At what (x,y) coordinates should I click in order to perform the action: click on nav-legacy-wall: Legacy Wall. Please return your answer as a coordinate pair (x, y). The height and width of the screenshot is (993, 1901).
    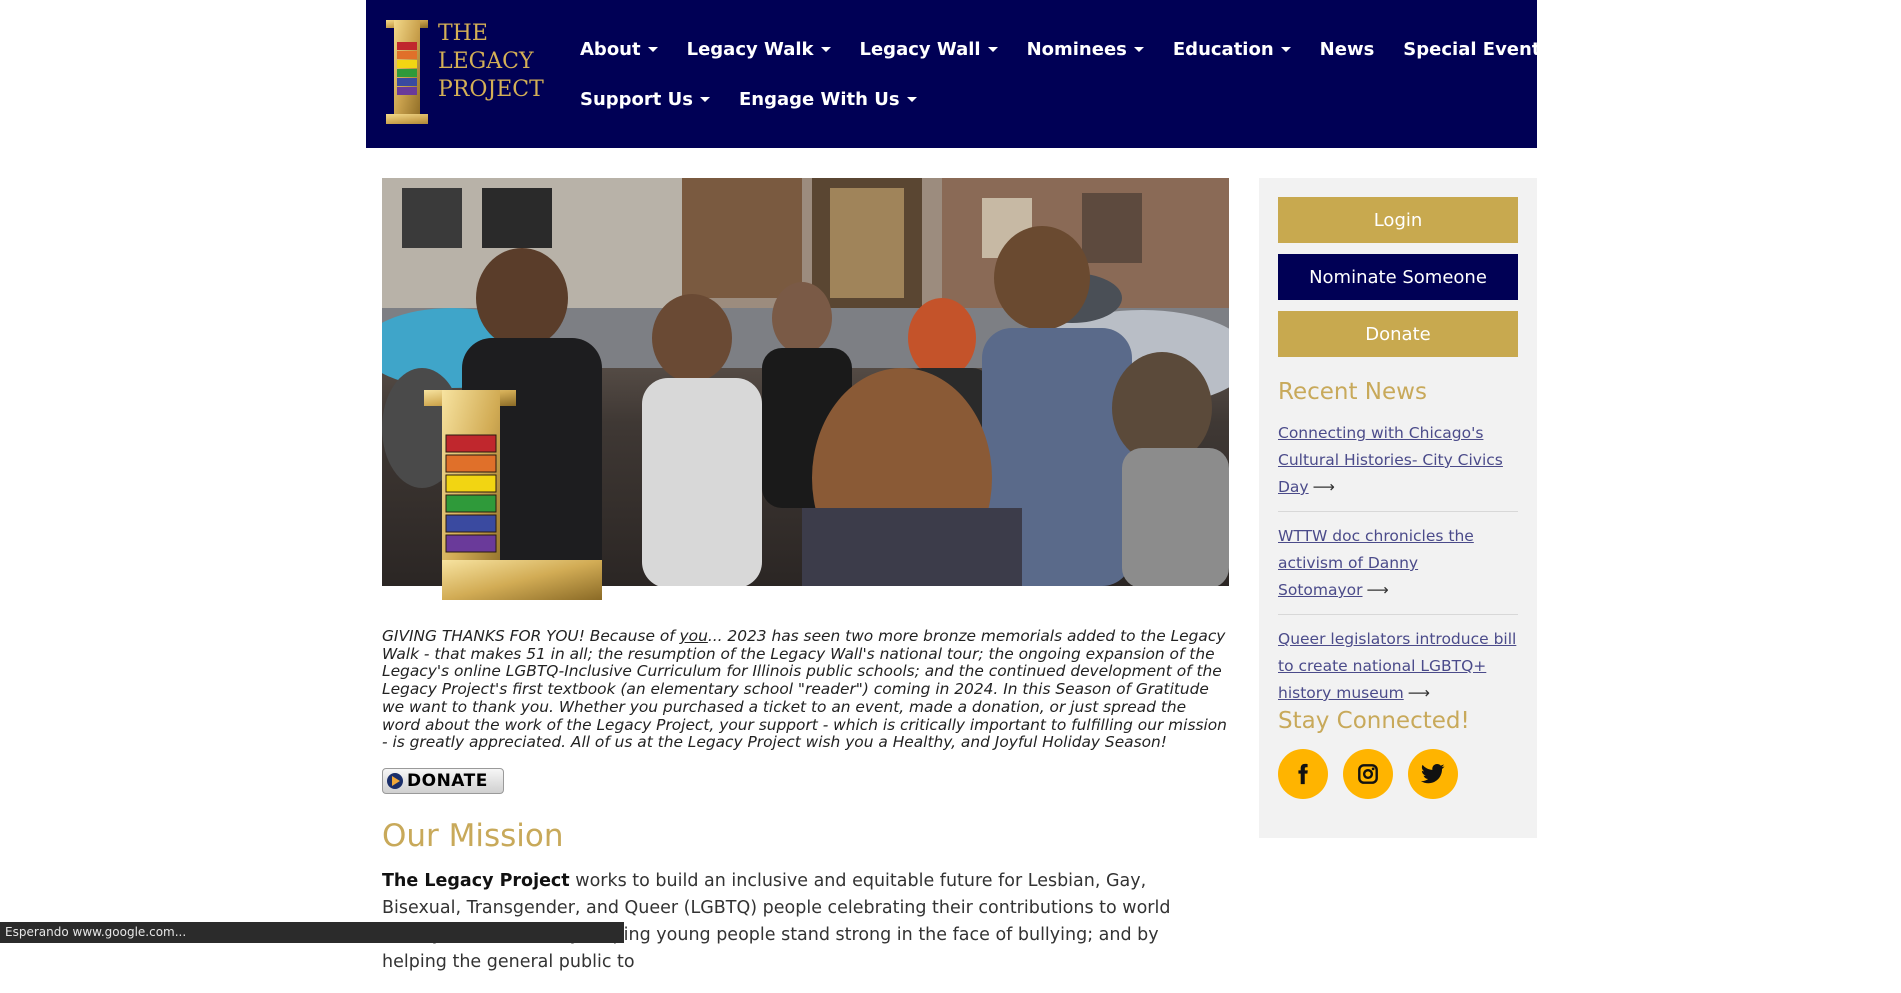
    Looking at the image, I should click on (929, 49).